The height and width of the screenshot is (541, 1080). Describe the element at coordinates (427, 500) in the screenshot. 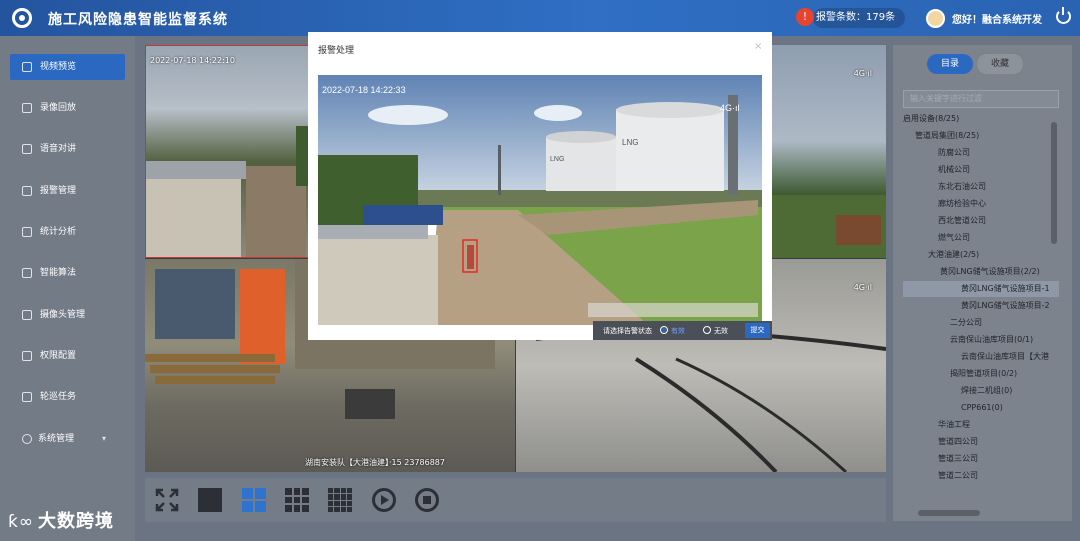

I see `stop-all-icon` at that location.